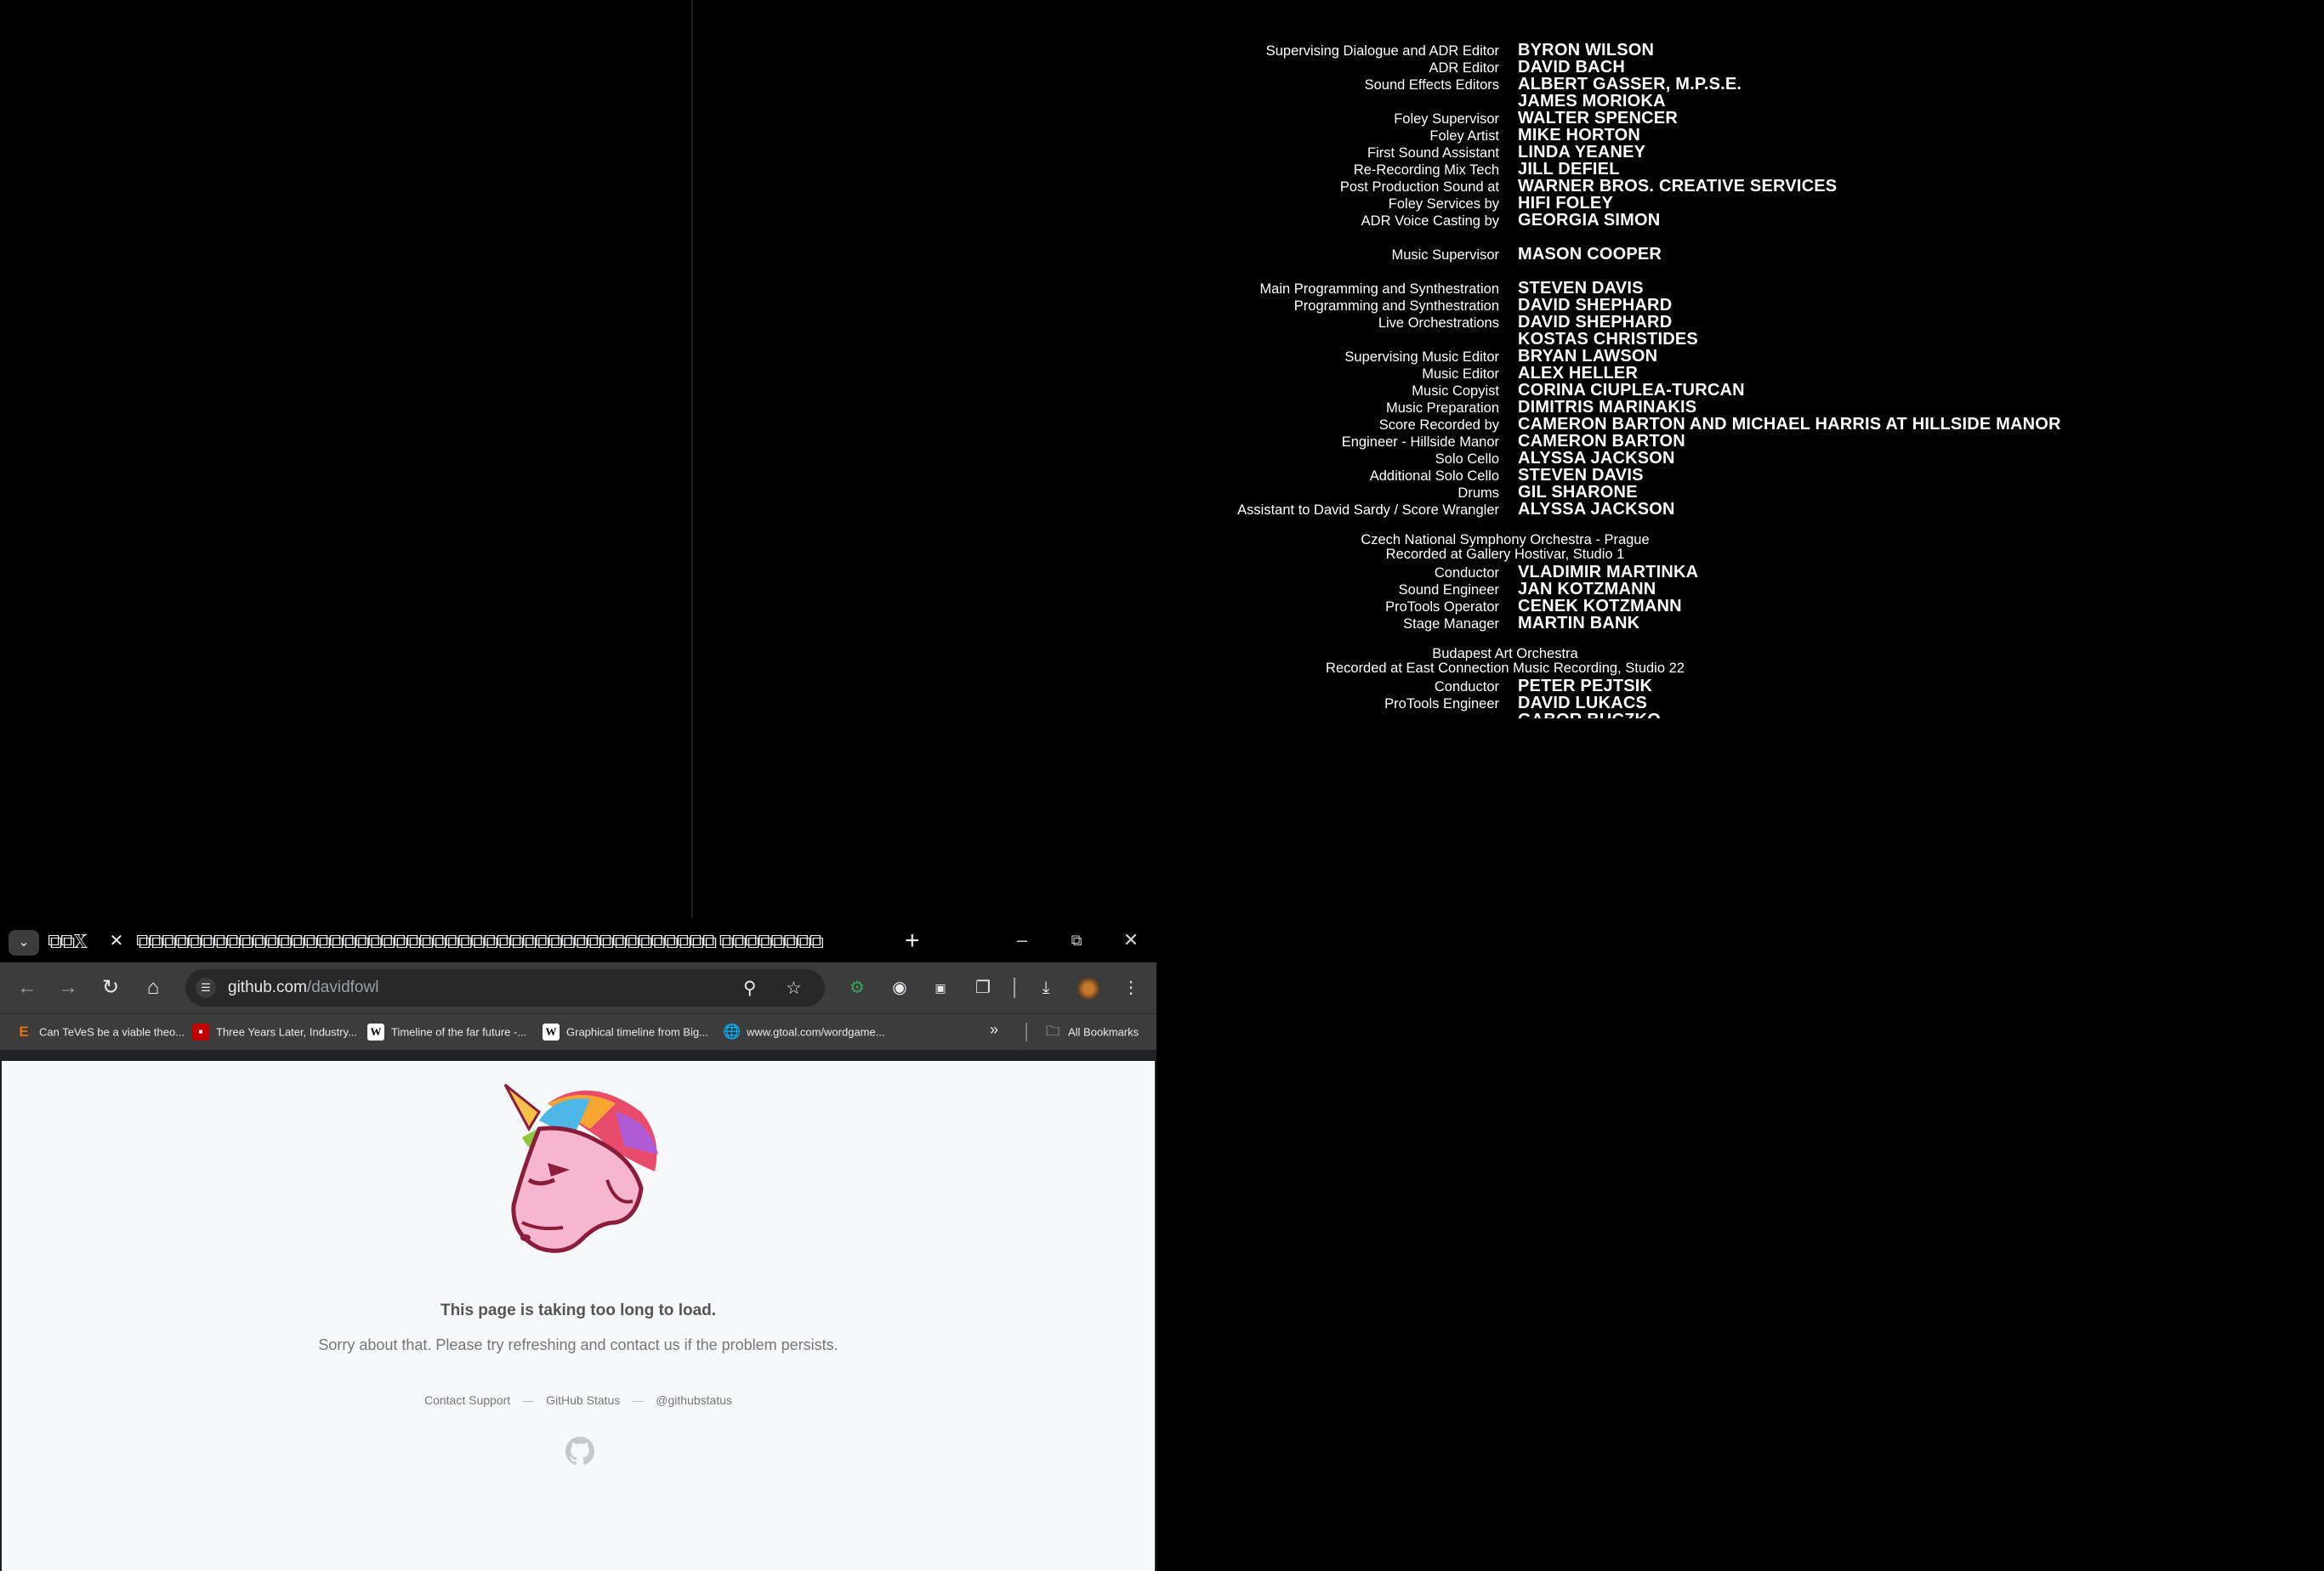 The image size is (2324, 1571). Describe the element at coordinates (1445, 255) in the screenshot. I see `credit-role: Music Supervisor` at that location.